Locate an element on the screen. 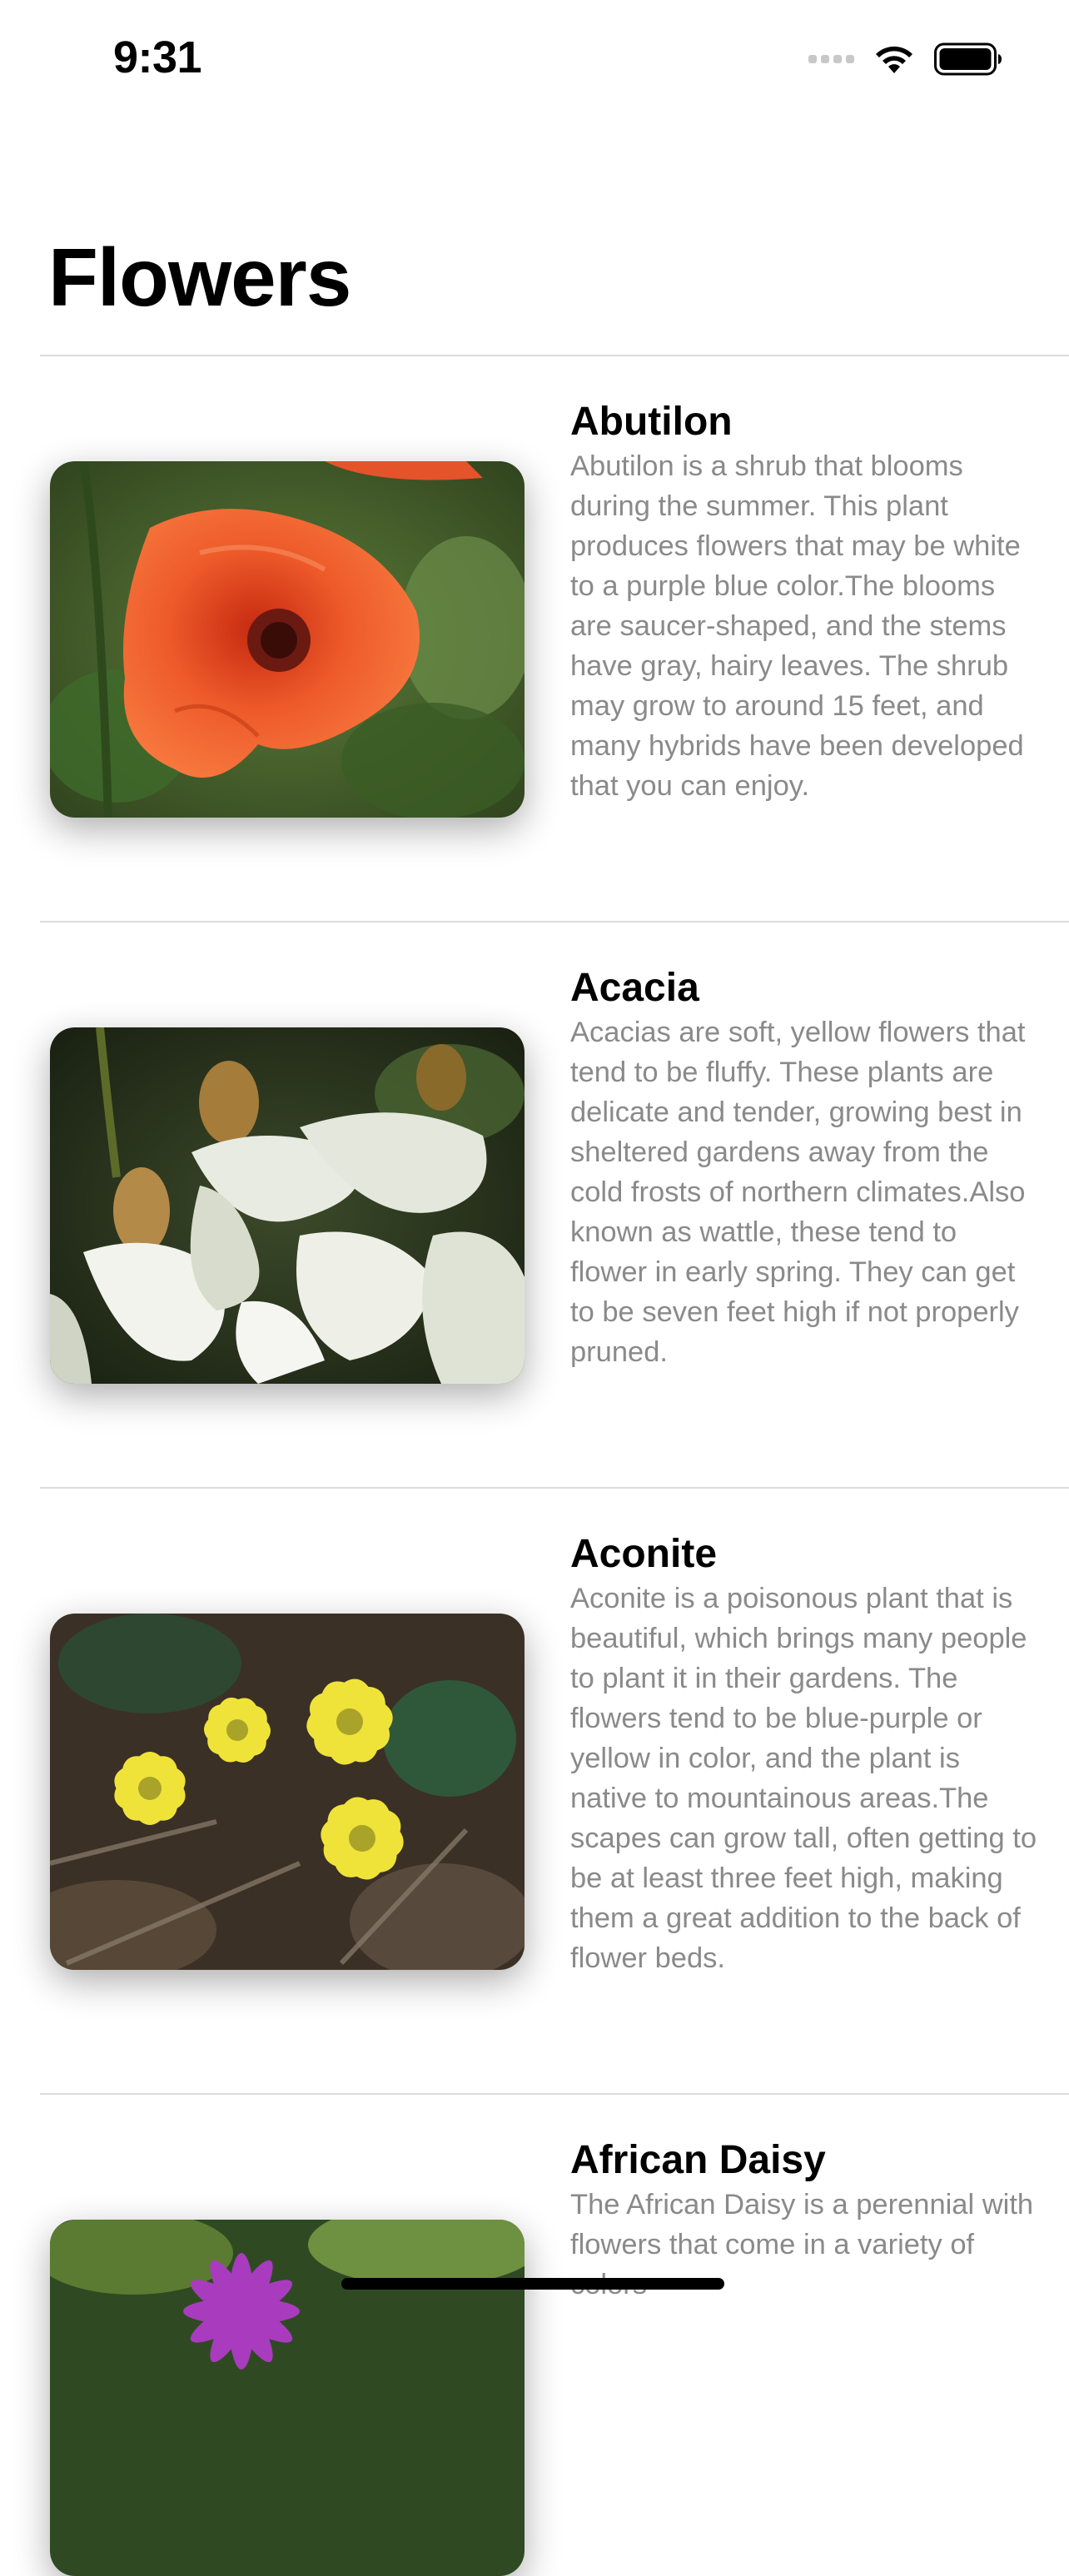 The width and height of the screenshot is (1069, 2576). status-bar: 9:31 is located at coordinates (534, 58).